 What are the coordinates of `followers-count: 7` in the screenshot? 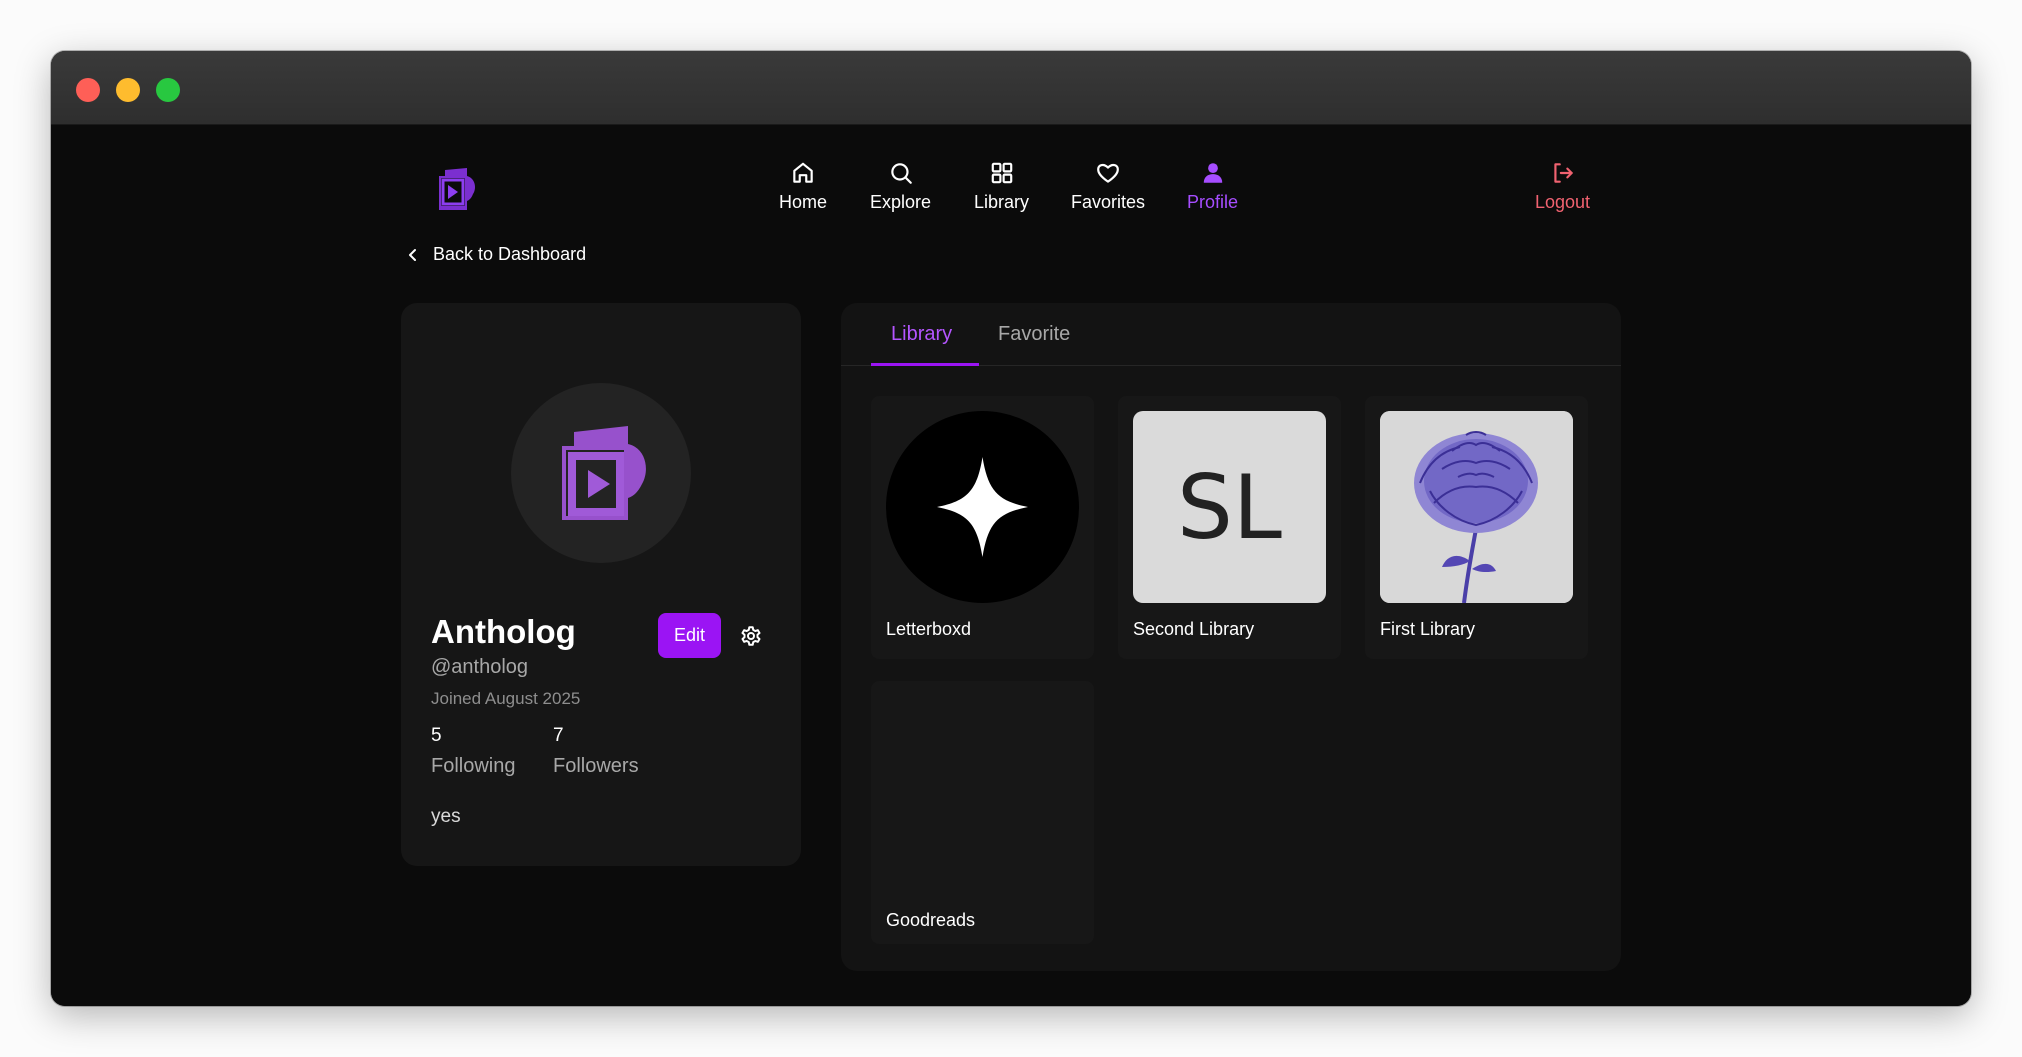 It's located at (558, 736).